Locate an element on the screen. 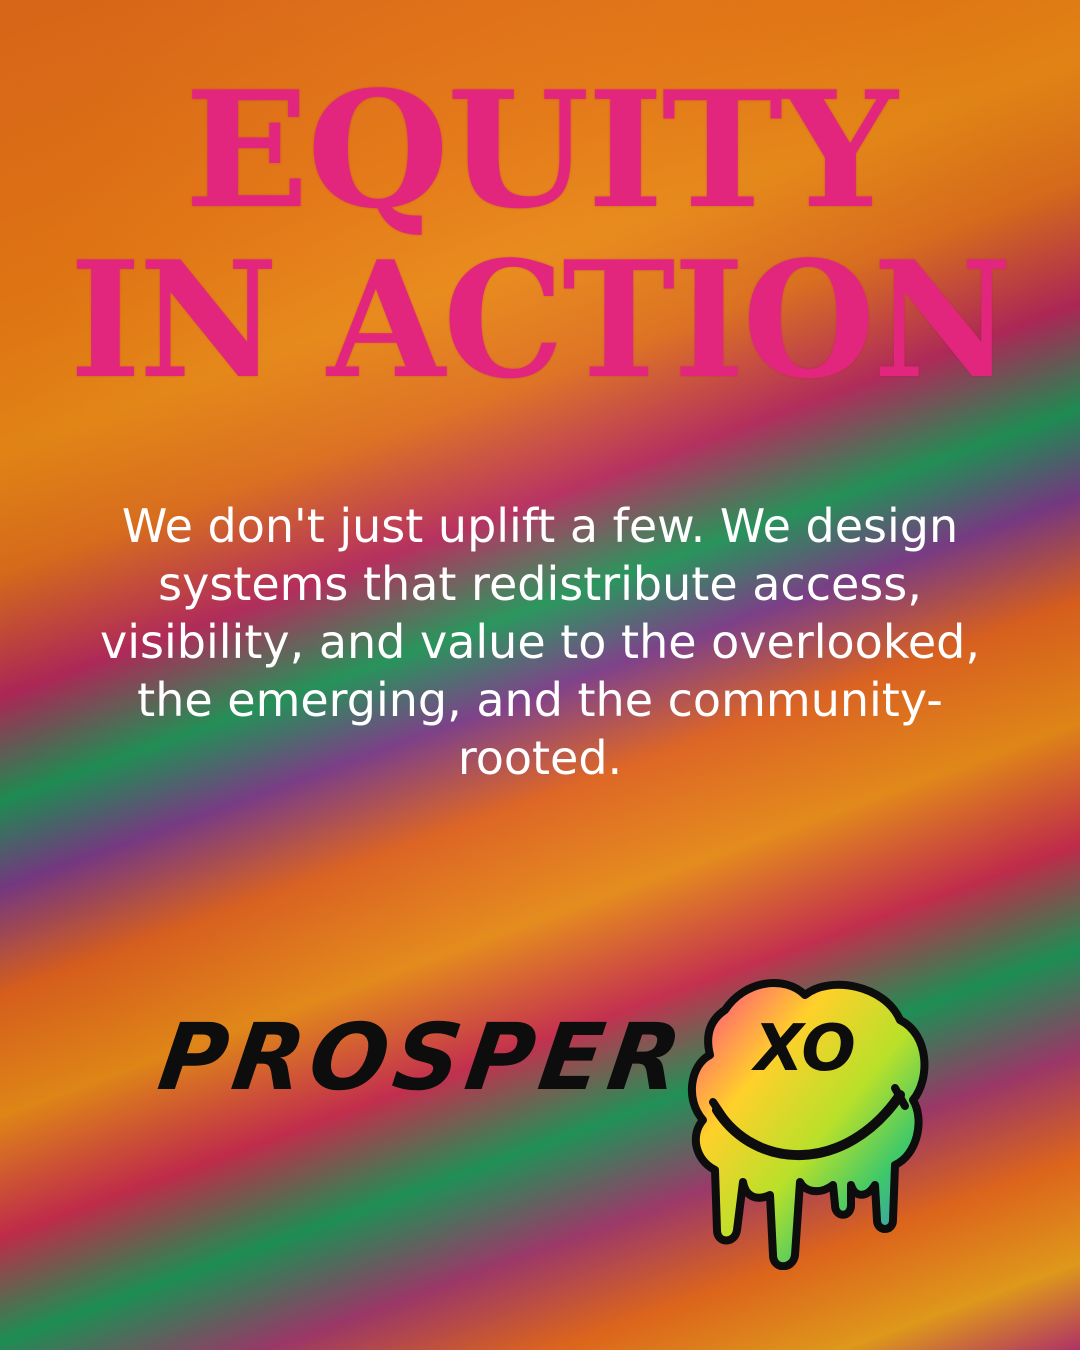 Image resolution: width=1080 pixels, height=1350 pixels. logo-text: XO is located at coordinates (802, 1049).